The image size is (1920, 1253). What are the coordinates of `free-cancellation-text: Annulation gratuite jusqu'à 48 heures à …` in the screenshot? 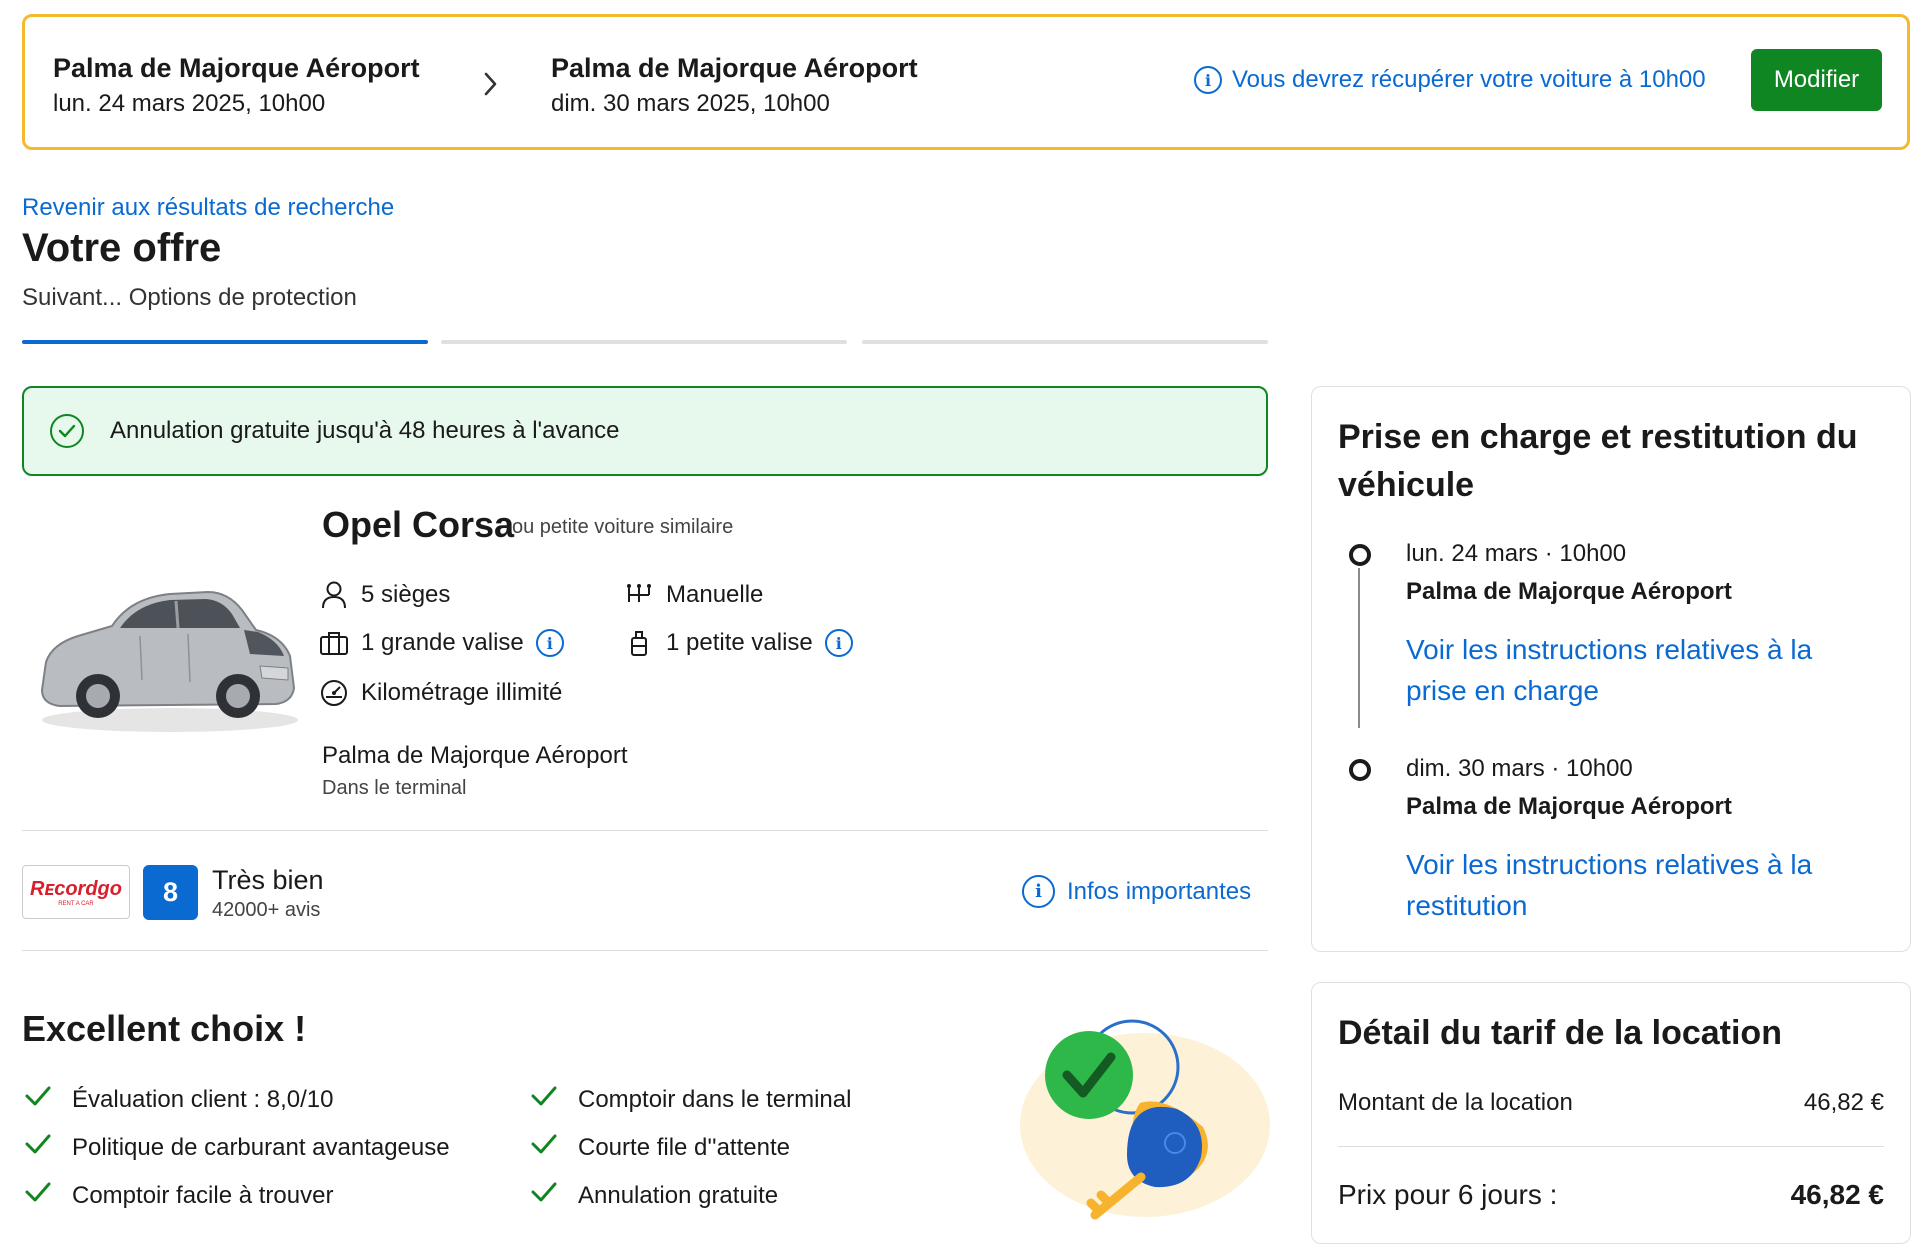 It's located at (365, 430).